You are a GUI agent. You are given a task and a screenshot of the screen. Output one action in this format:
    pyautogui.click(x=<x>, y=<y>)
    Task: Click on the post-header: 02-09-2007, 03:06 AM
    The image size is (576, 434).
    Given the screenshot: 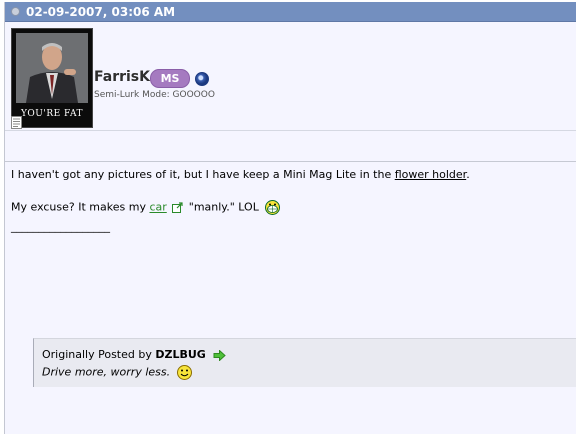 What is the action you would take?
    pyautogui.click(x=290, y=12)
    